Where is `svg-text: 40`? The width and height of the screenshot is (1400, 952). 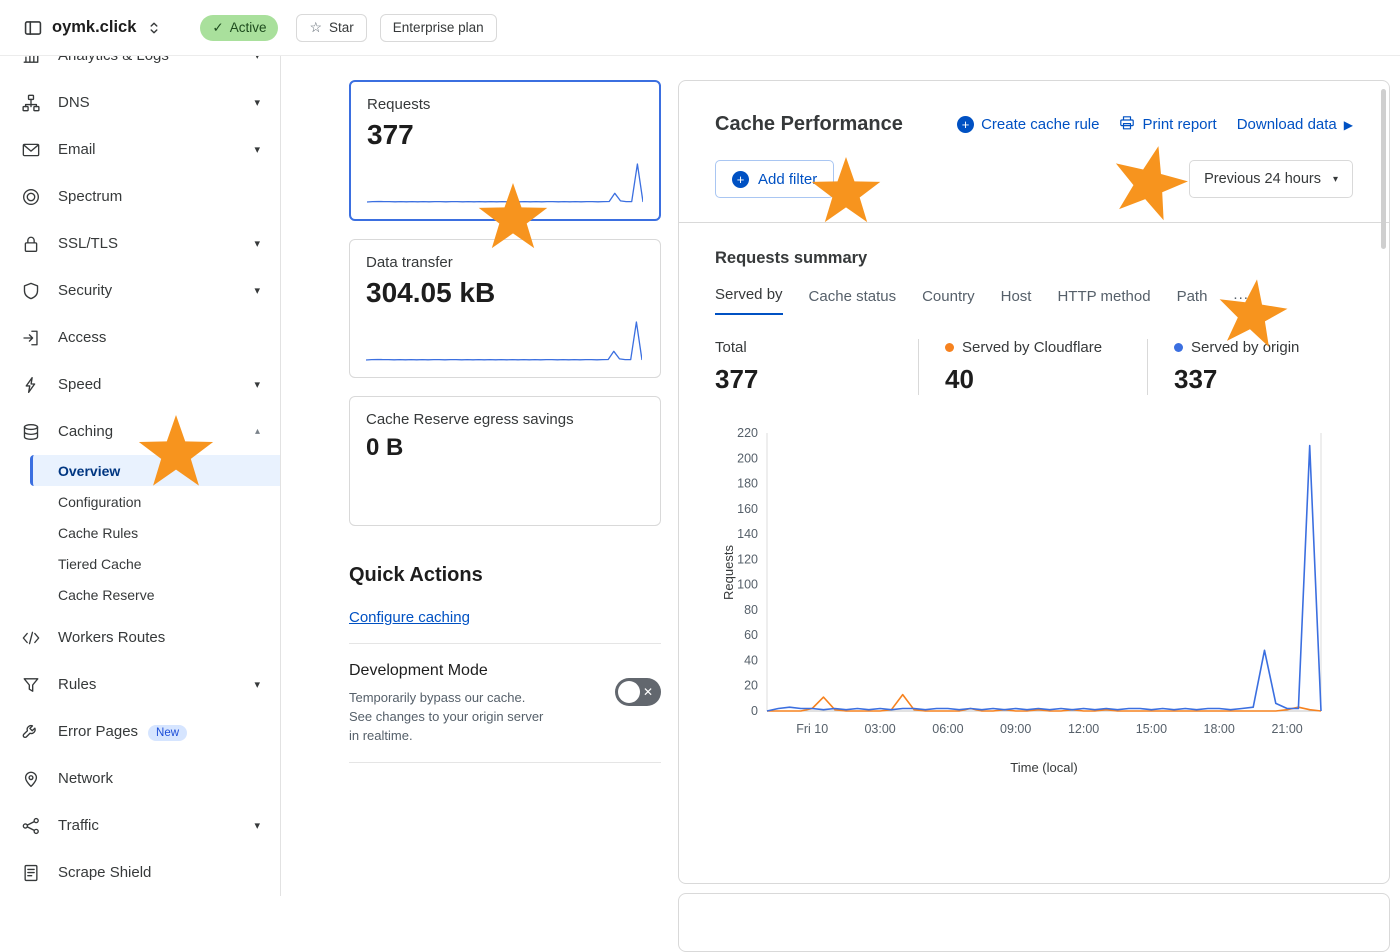 svg-text: 40 is located at coordinates (751, 661).